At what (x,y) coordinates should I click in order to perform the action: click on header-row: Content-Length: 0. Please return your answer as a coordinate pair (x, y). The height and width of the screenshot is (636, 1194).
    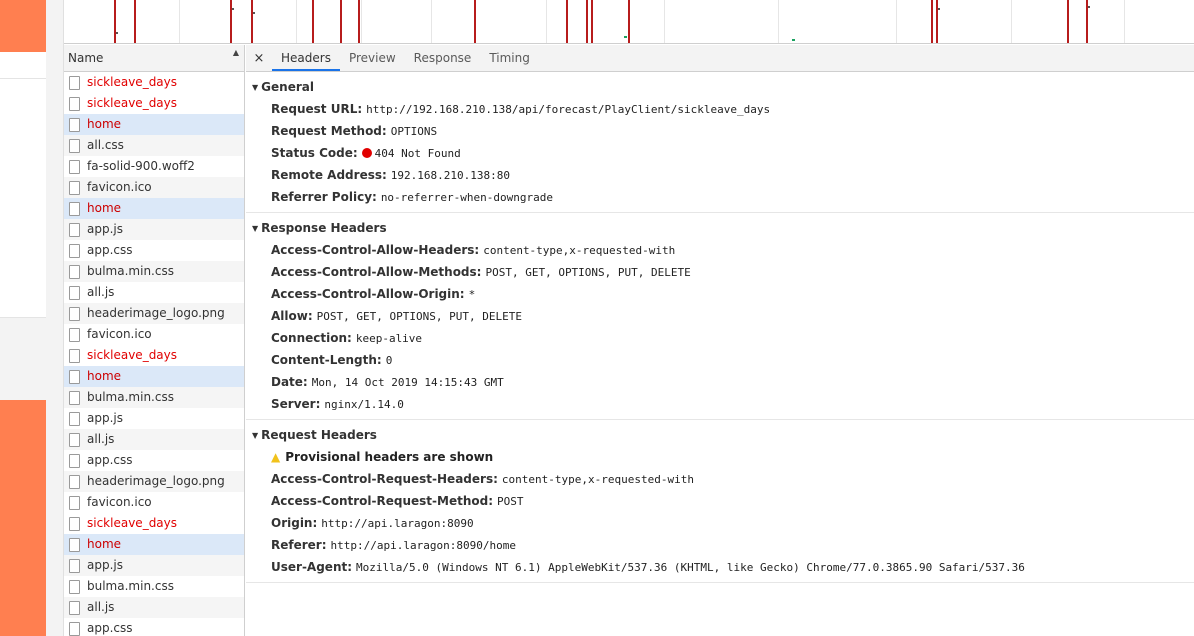
    Looking at the image, I should click on (720, 360).